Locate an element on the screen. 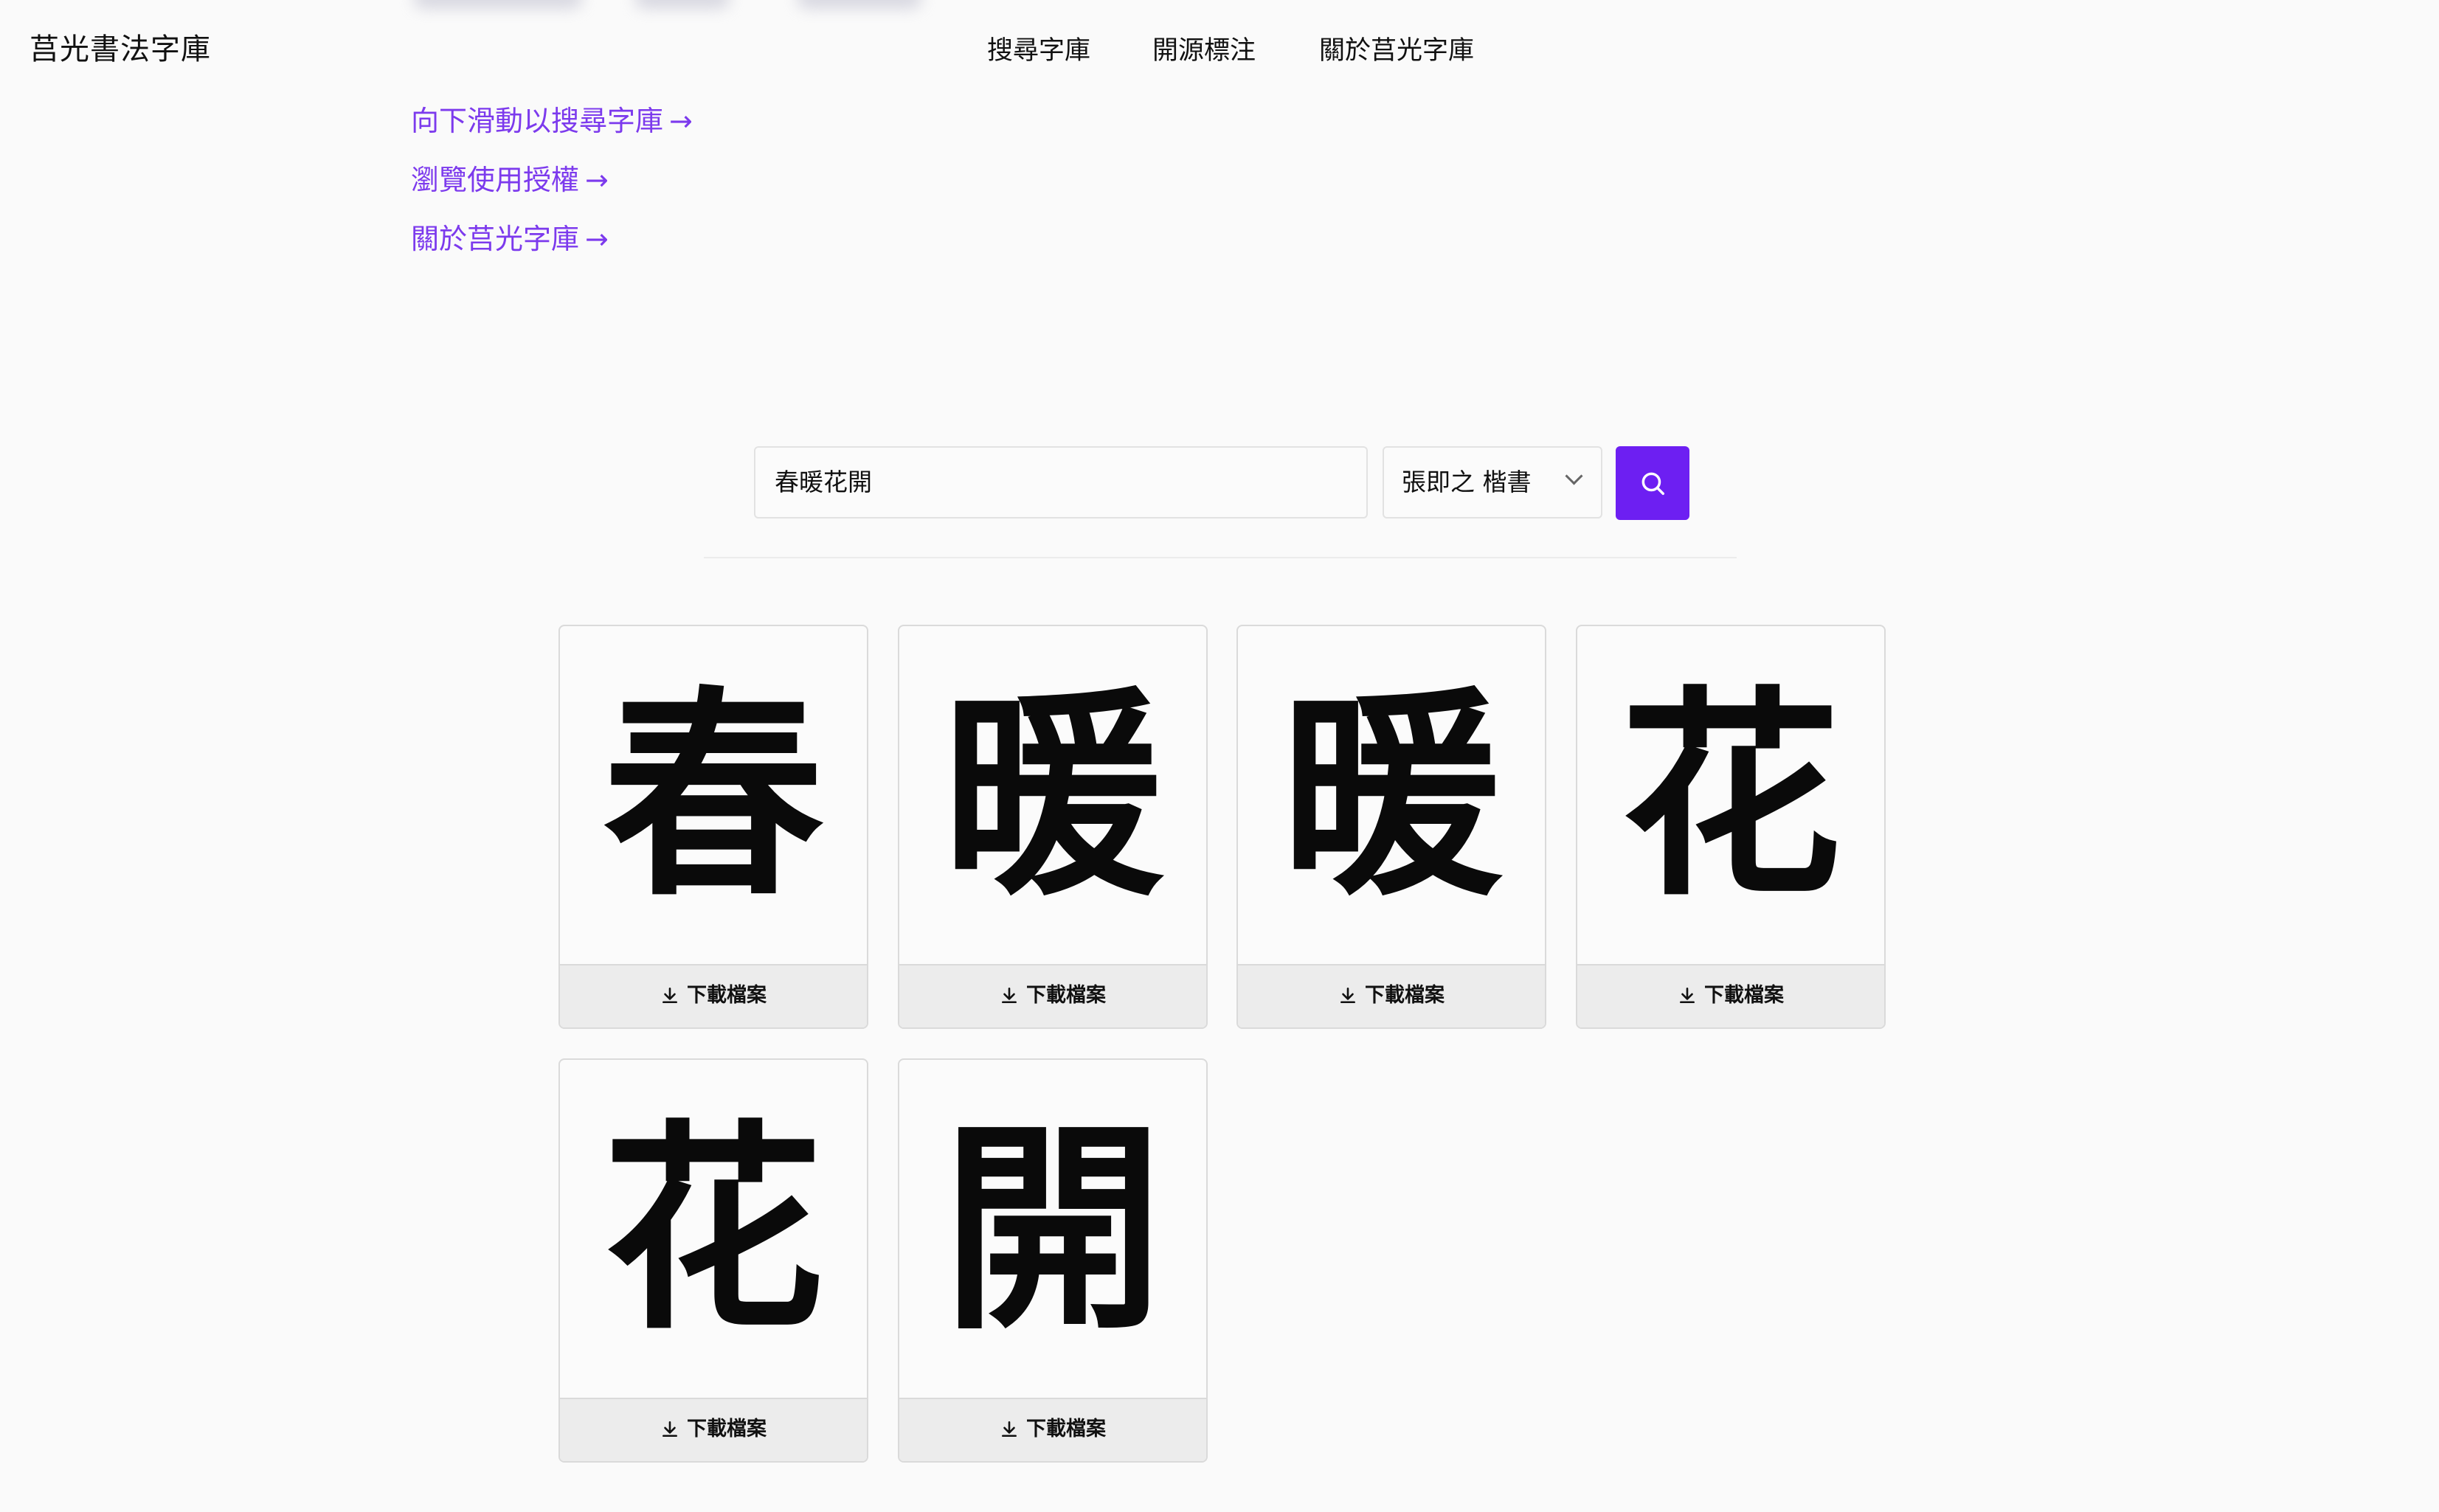  quick-links: 向下滑動以搜尋字庫 → 瀏覽使用授權 → 關於莒光字庫 → is located at coordinates (552, 190).